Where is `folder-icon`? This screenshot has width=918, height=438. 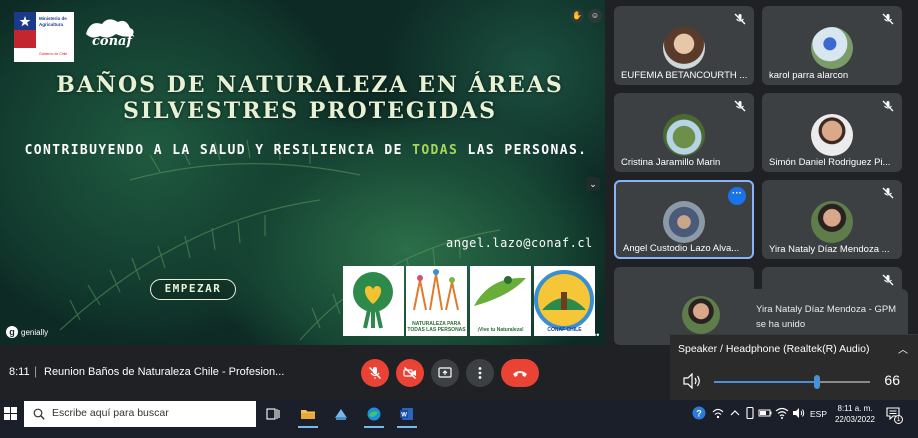
folder-icon is located at coordinates (308, 414).